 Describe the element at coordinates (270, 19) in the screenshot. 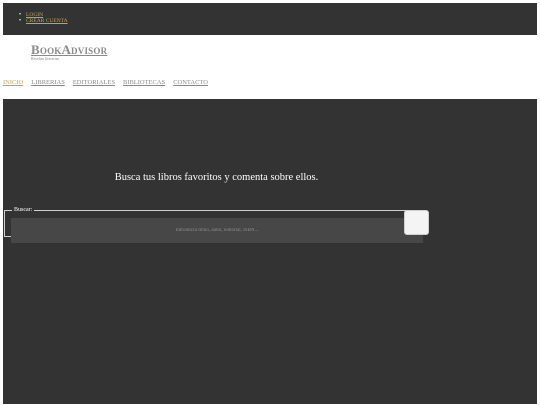

I see `top-bar: • LOGIN • CREAR CUENTA` at that location.